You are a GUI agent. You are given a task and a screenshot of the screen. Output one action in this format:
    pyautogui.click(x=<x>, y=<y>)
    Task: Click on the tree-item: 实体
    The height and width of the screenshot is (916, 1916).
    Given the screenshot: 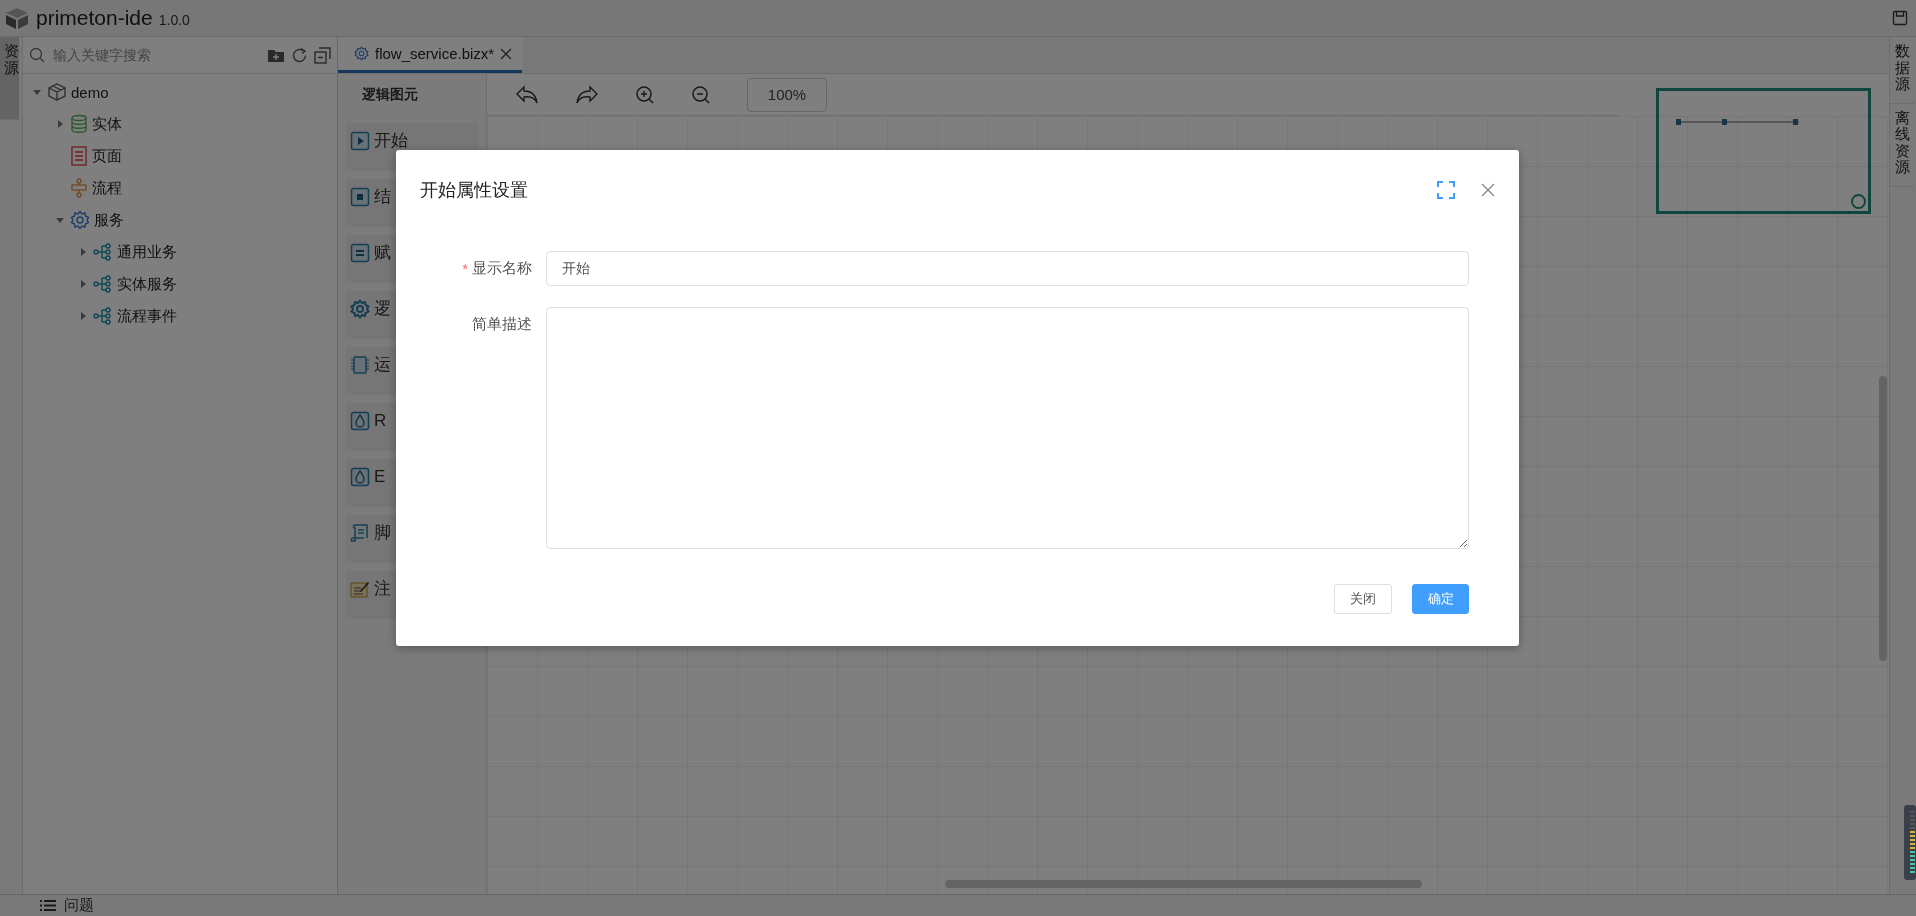 What is the action you would take?
    pyautogui.click(x=107, y=124)
    